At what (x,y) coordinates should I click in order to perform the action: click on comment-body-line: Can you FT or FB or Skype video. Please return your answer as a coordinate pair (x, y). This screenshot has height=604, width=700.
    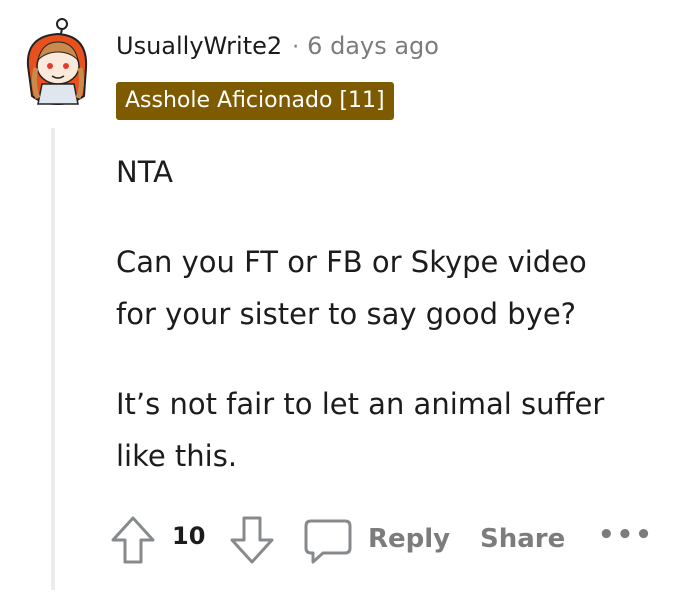
    Looking at the image, I should click on (351, 262).